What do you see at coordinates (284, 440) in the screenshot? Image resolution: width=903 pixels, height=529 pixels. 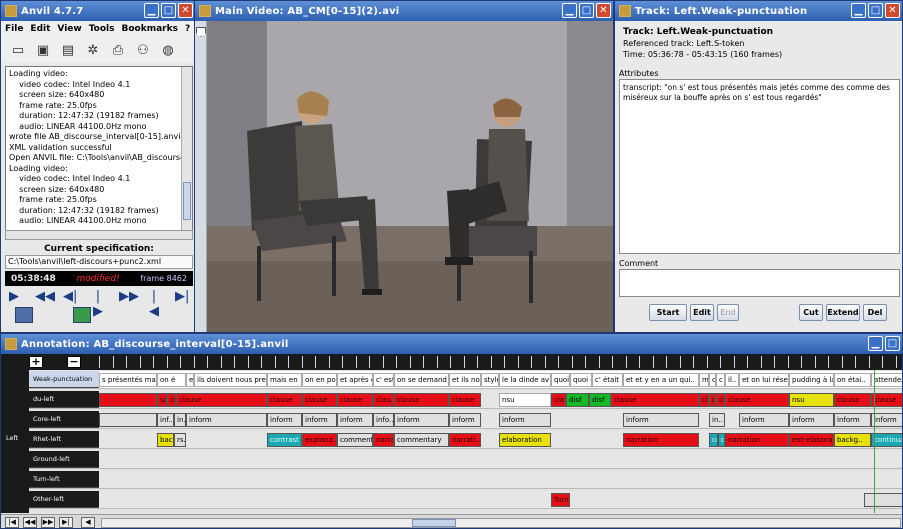 I see `annotation-element: contrast` at bounding box center [284, 440].